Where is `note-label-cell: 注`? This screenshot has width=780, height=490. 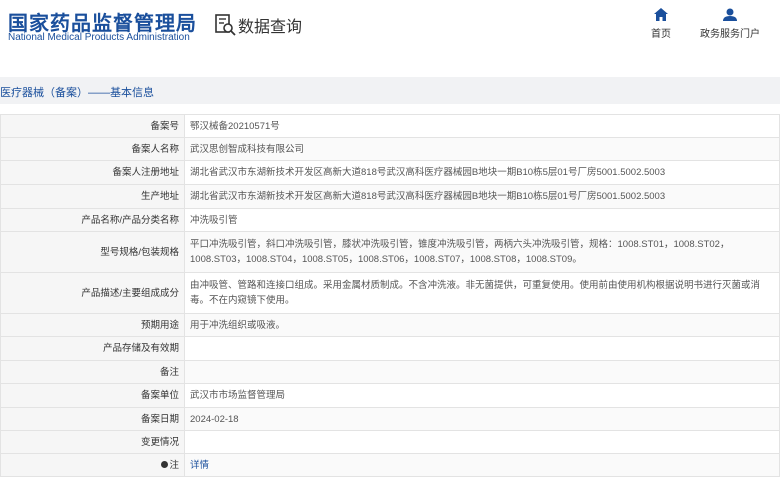 note-label-cell: 注 is located at coordinates (92, 465).